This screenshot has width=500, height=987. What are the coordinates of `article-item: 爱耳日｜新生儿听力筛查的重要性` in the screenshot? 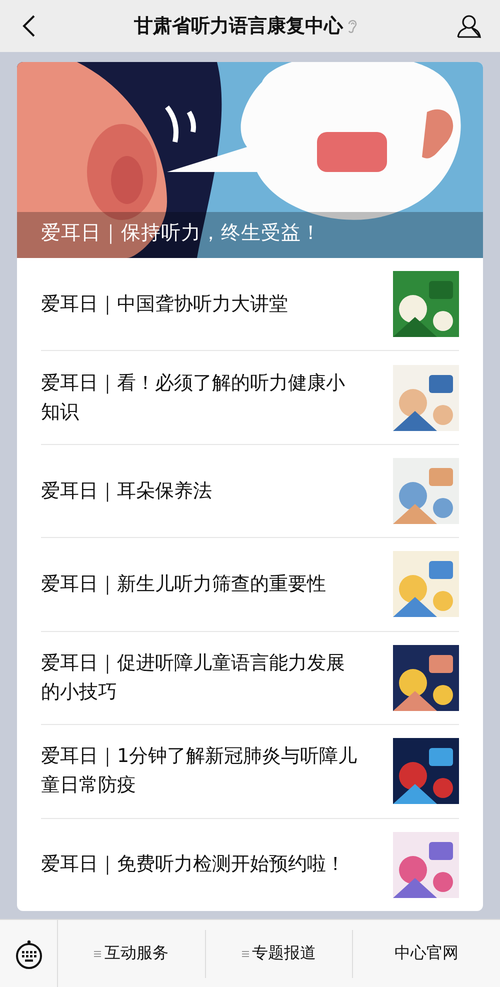 It's located at (250, 585).